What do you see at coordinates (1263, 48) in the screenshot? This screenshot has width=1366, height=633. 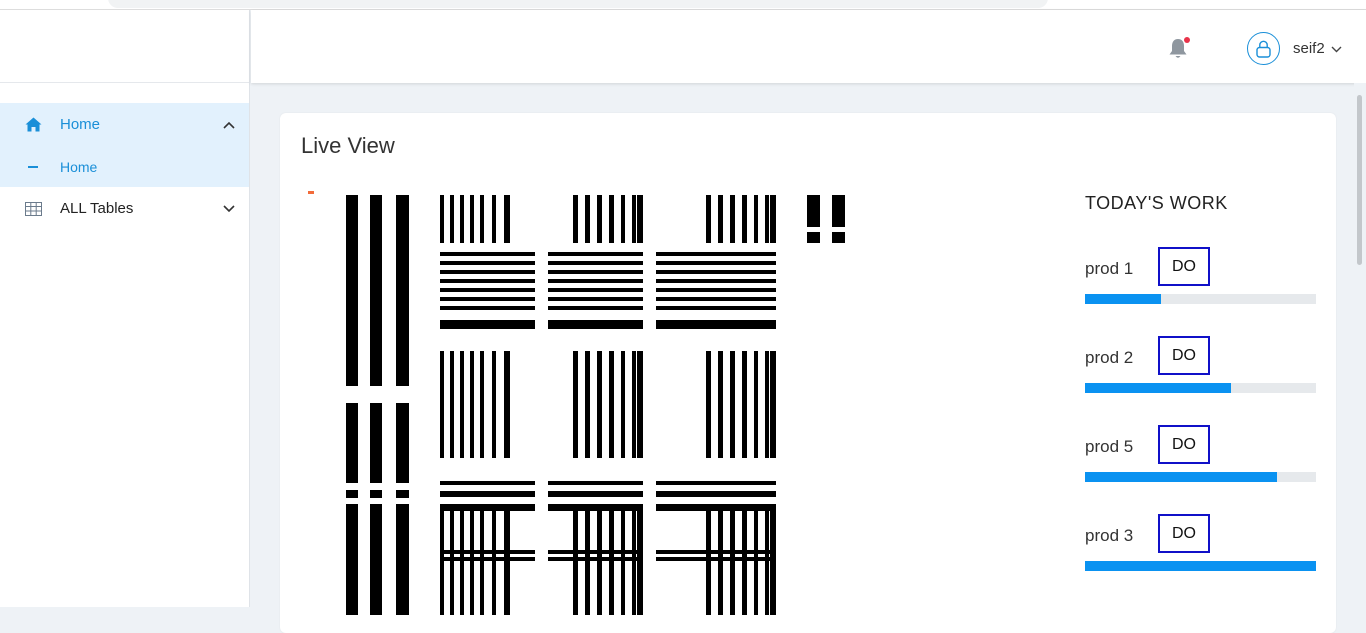 I see `user-icon` at bounding box center [1263, 48].